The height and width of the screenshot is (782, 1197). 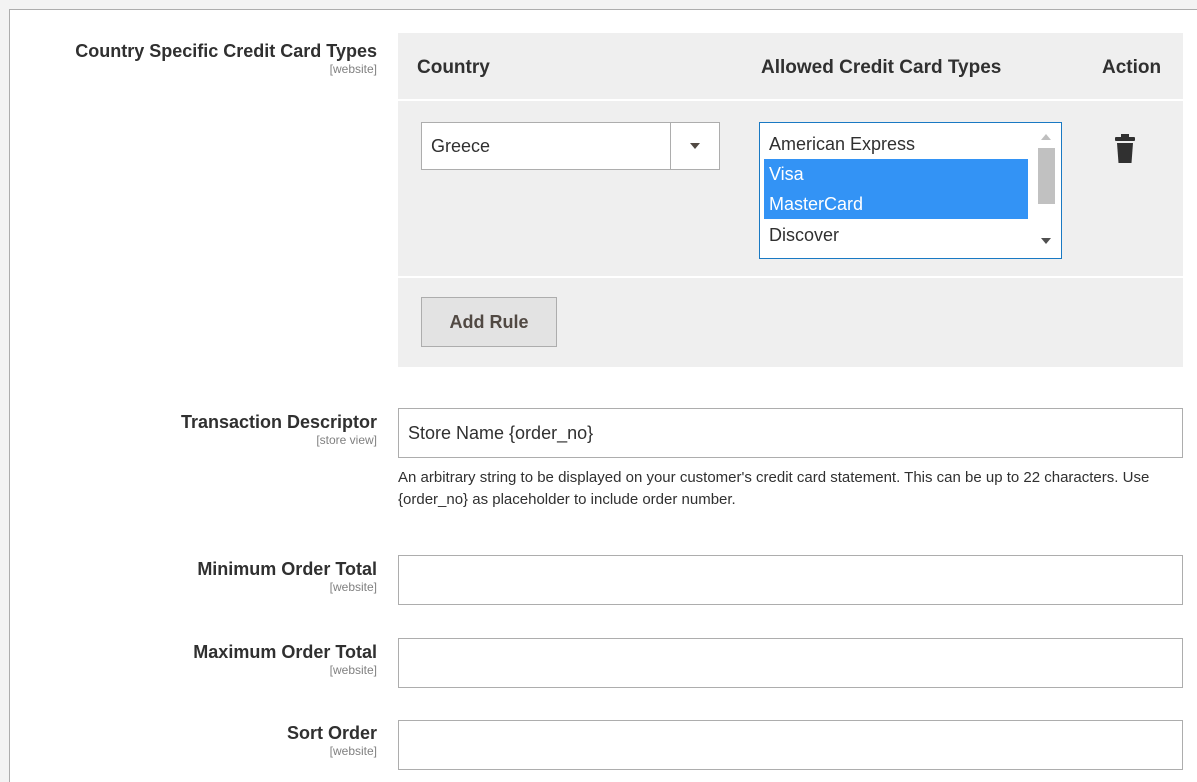 What do you see at coordinates (790, 277) in the screenshot?
I see `row-separator` at bounding box center [790, 277].